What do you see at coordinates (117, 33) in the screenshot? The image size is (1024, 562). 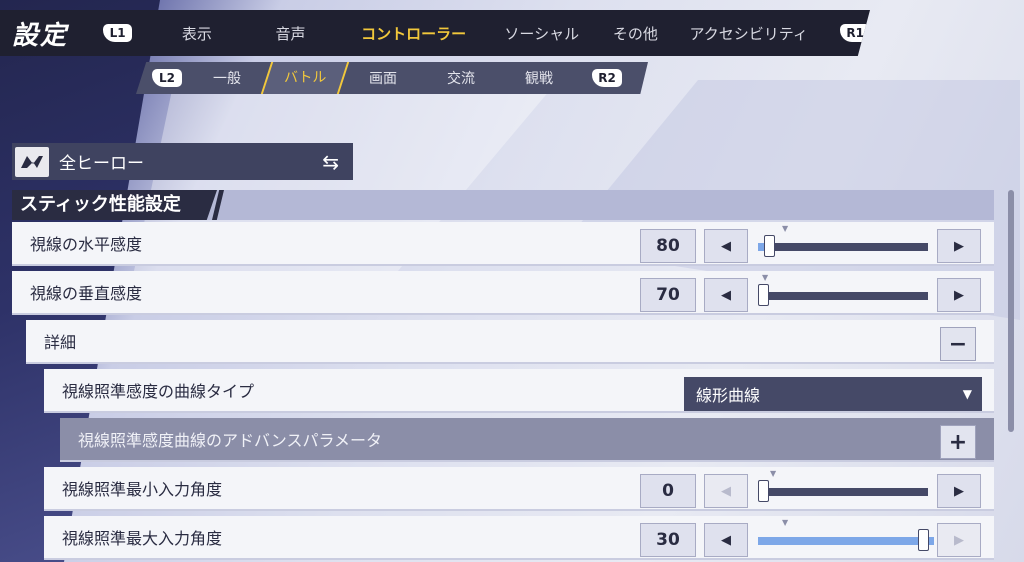 I see `l1-bumper-hint: L1` at bounding box center [117, 33].